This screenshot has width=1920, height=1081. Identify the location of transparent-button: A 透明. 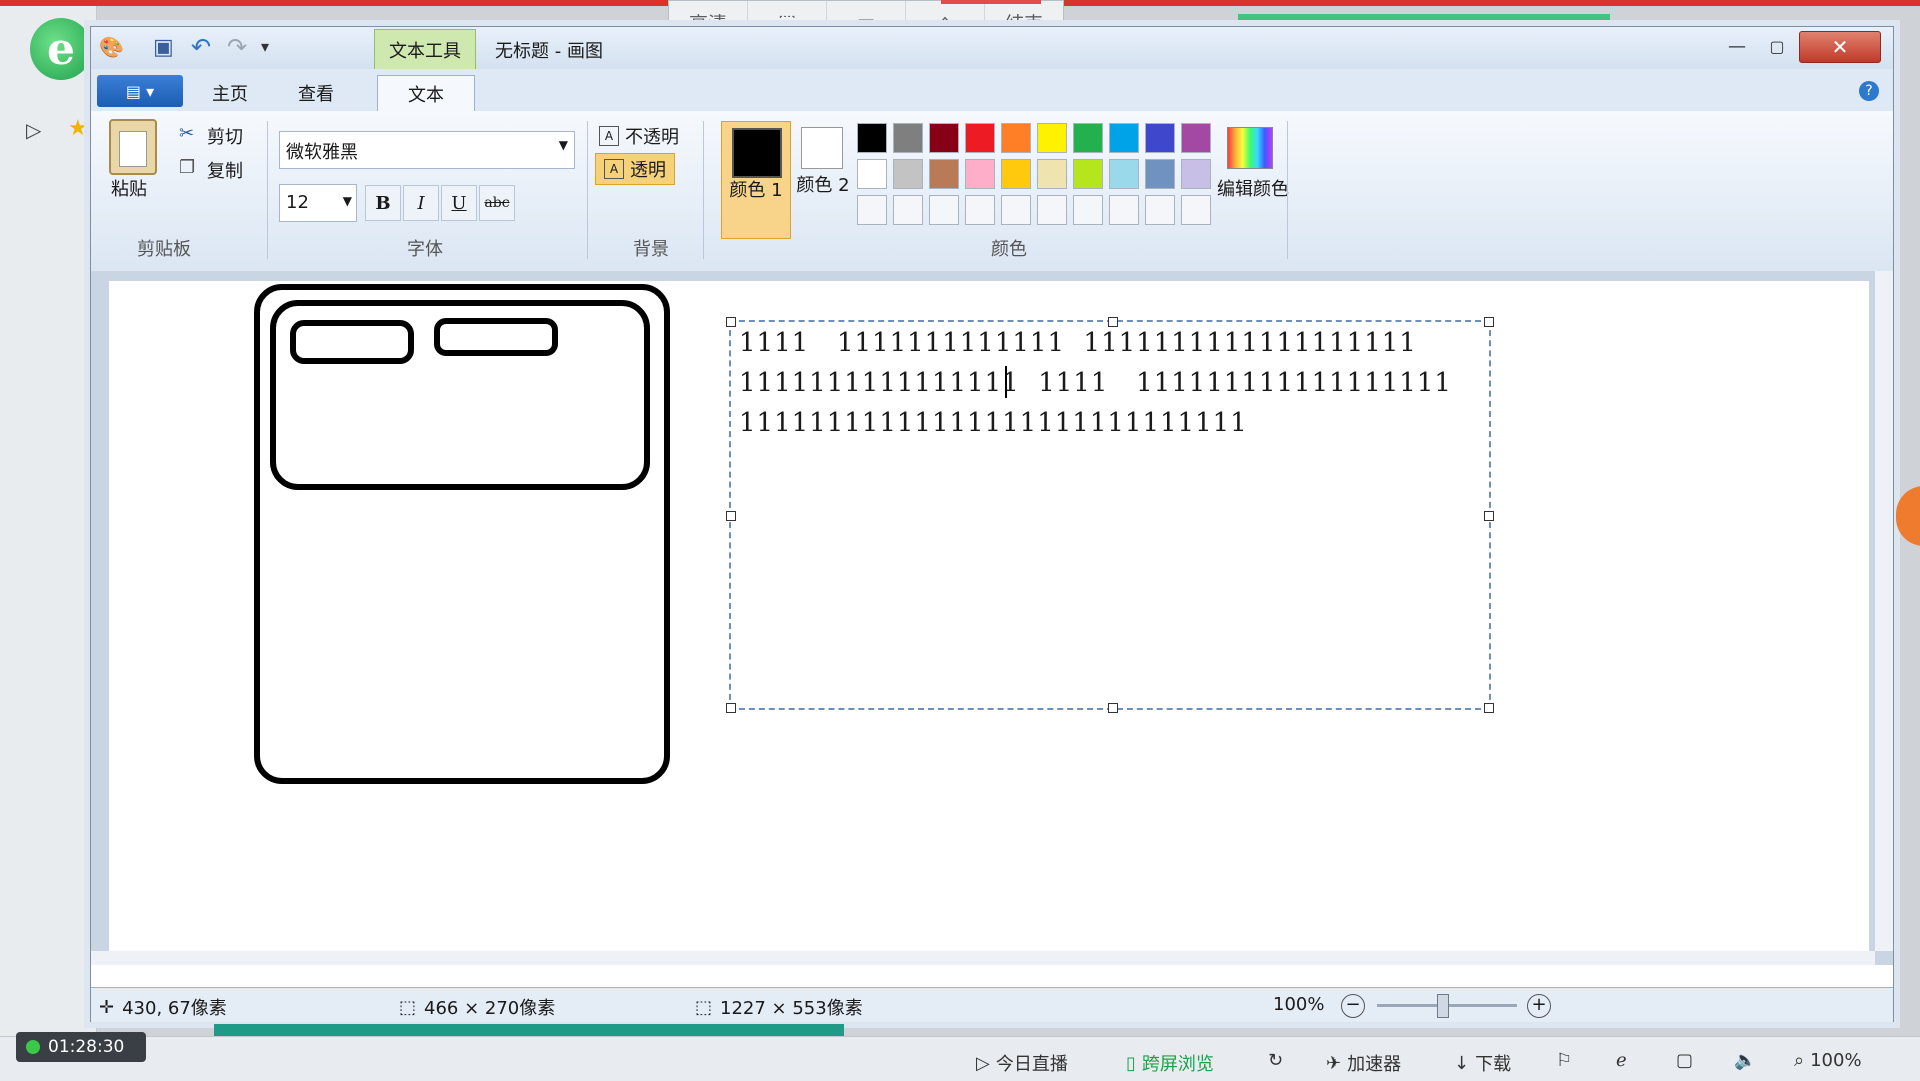
(635, 169).